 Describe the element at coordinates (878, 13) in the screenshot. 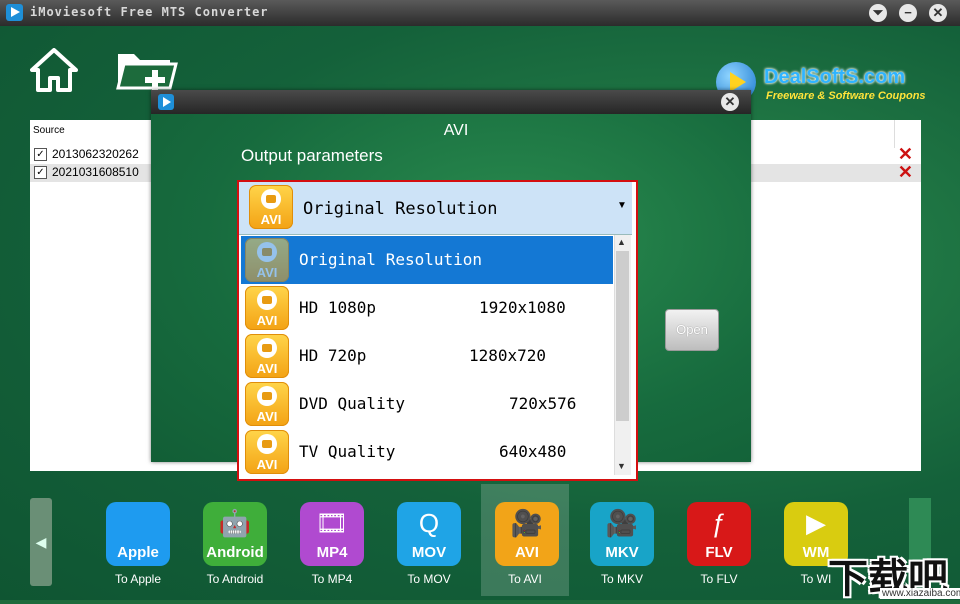

I see `menu-button: ⏷` at that location.